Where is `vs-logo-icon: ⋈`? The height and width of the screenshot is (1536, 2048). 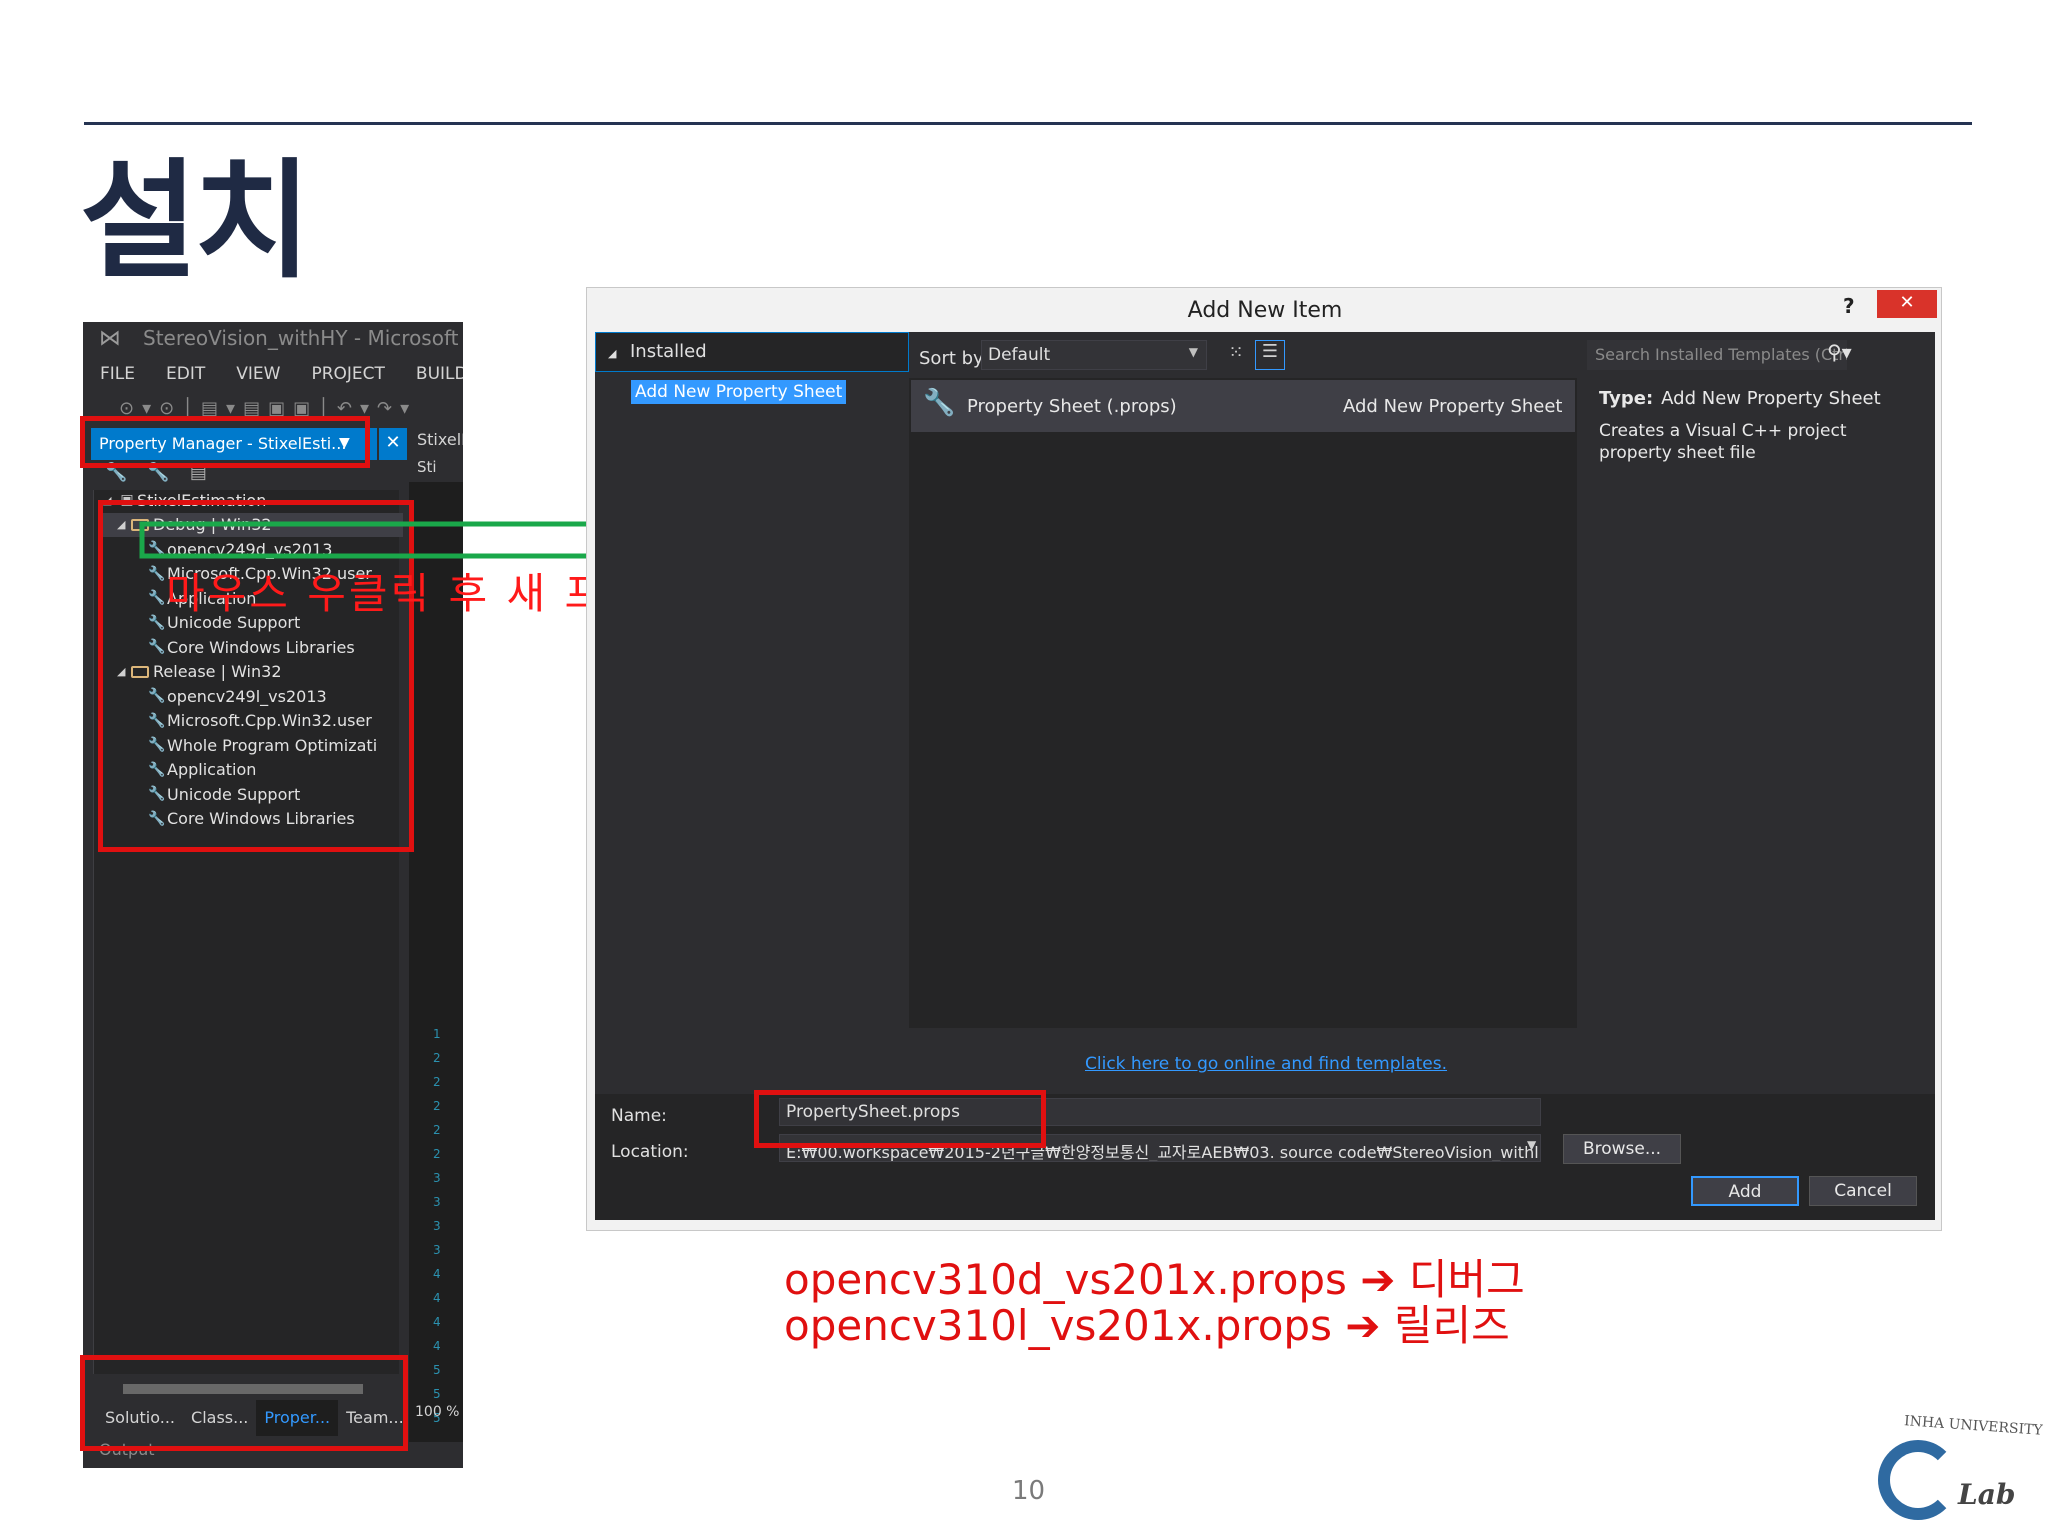 vs-logo-icon: ⋈ is located at coordinates (110, 338).